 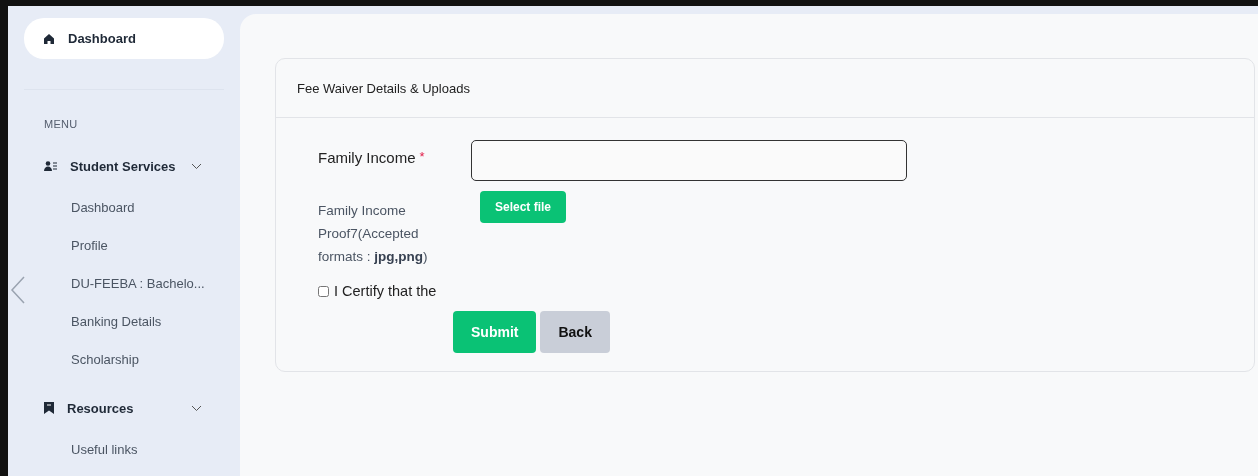 I want to click on home-icon, so click(x=49, y=38).